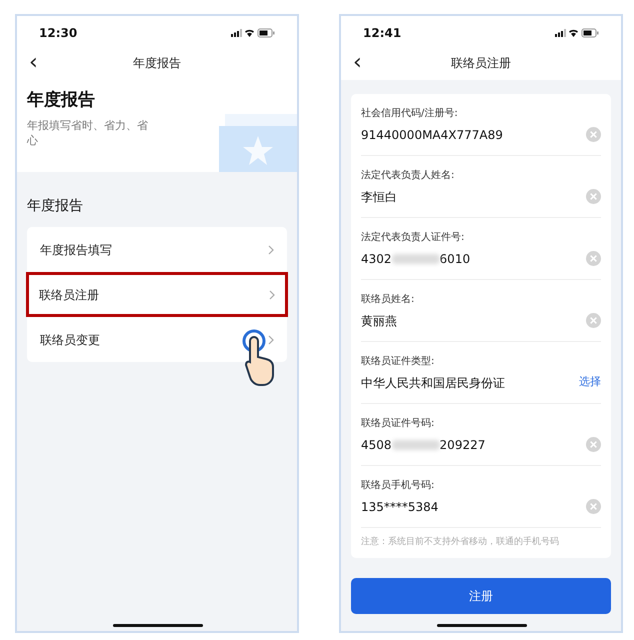  Describe the element at coordinates (88, 133) in the screenshot. I see `header-subtitle: 年报填写省时、省力、省心` at that location.